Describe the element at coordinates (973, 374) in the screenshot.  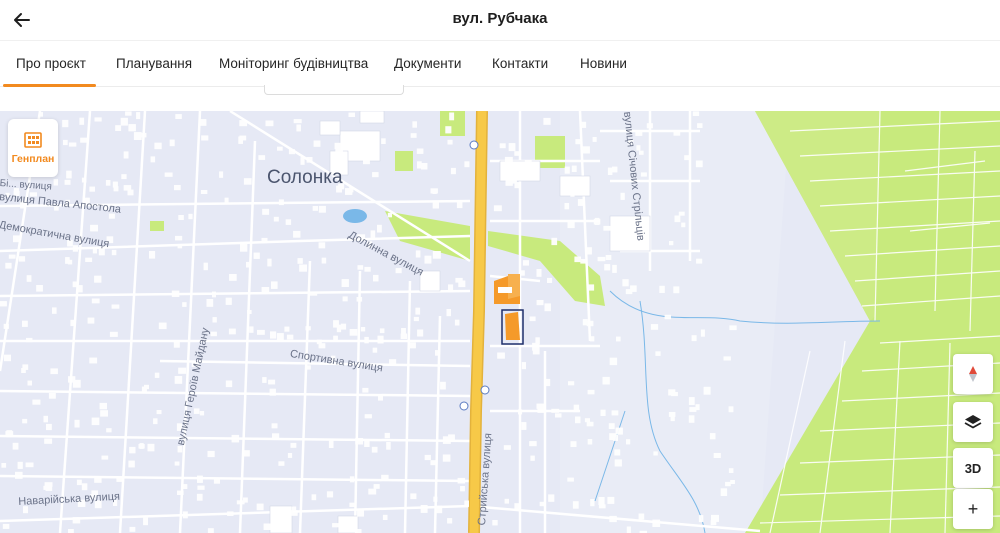
I see `compass-button` at that location.